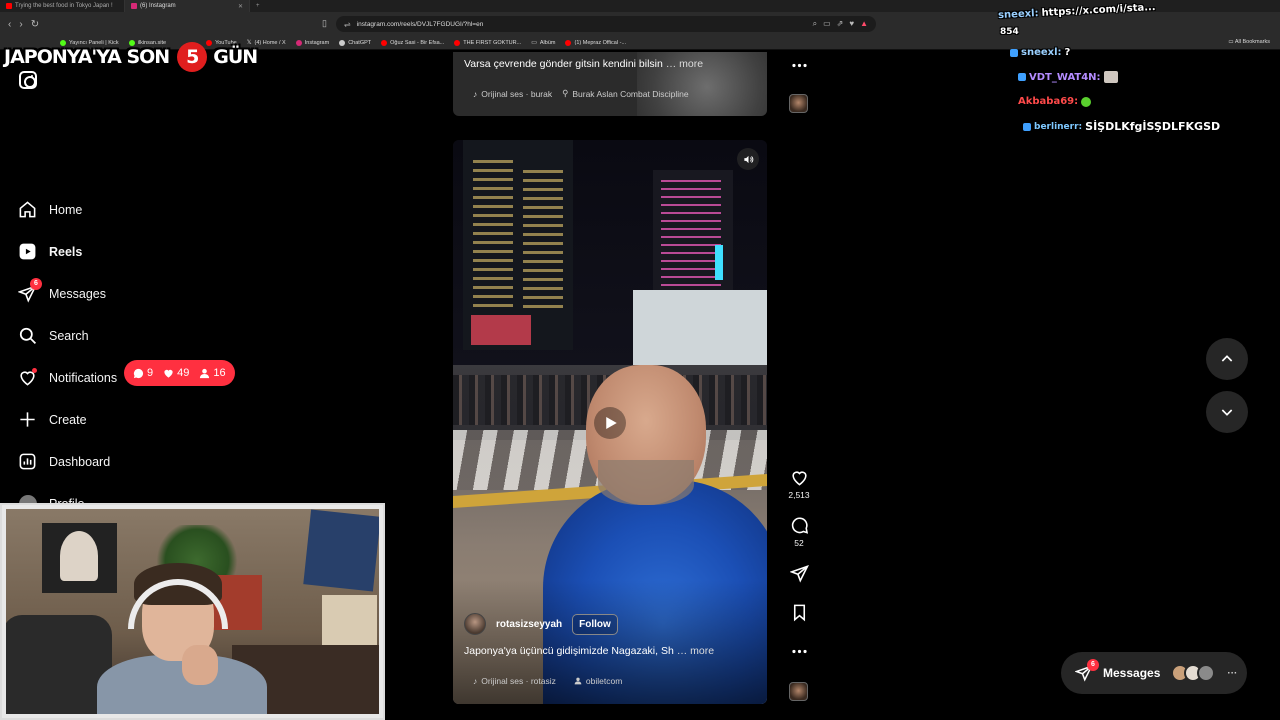 Image resolution: width=1280 pixels, height=720 pixels. What do you see at coordinates (27, 209) in the screenshot?
I see `home-icon` at bounding box center [27, 209].